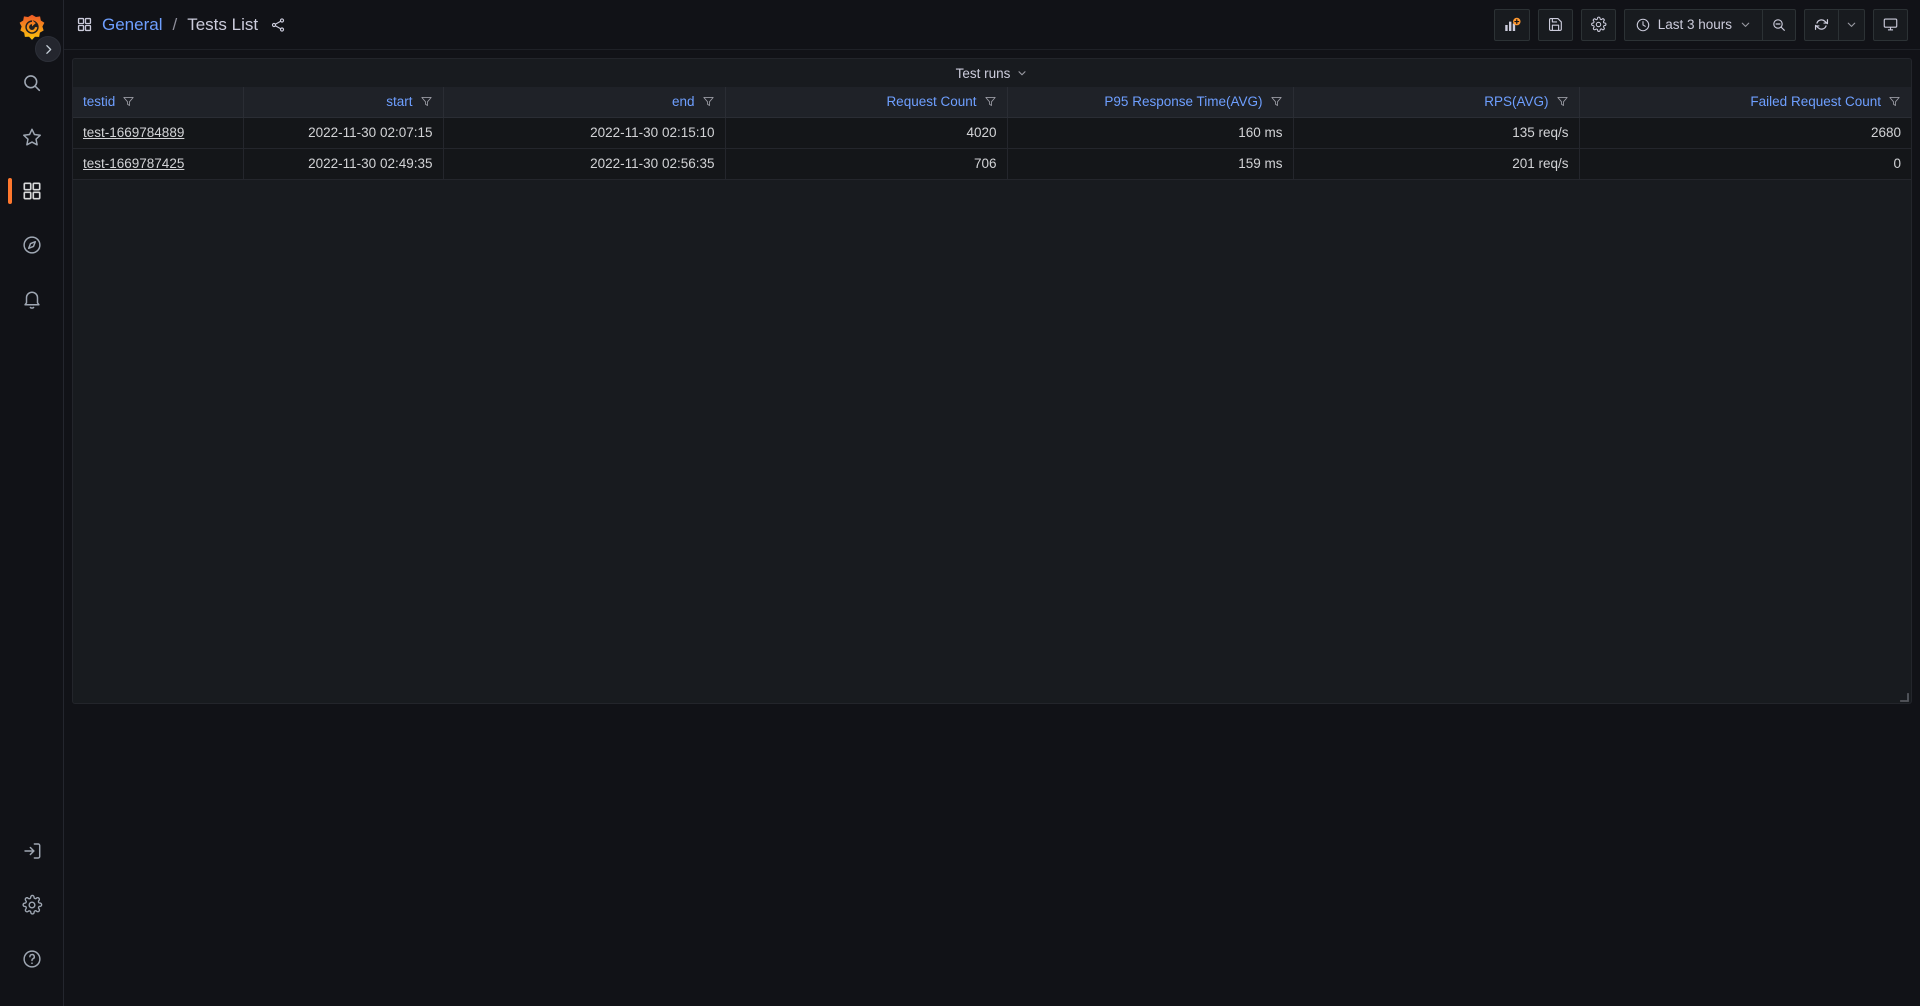  What do you see at coordinates (1745, 102) in the screenshot?
I see `column-header-failed_request_count: Failed Request Count` at bounding box center [1745, 102].